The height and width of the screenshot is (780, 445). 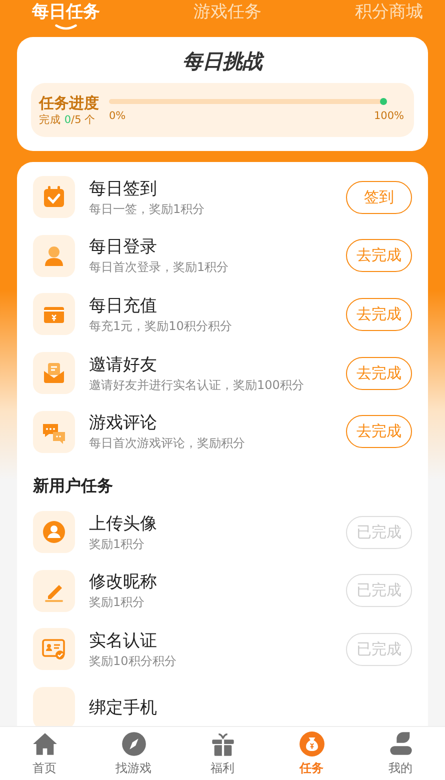 I want to click on nav-tab: 任务, so click(x=311, y=753).